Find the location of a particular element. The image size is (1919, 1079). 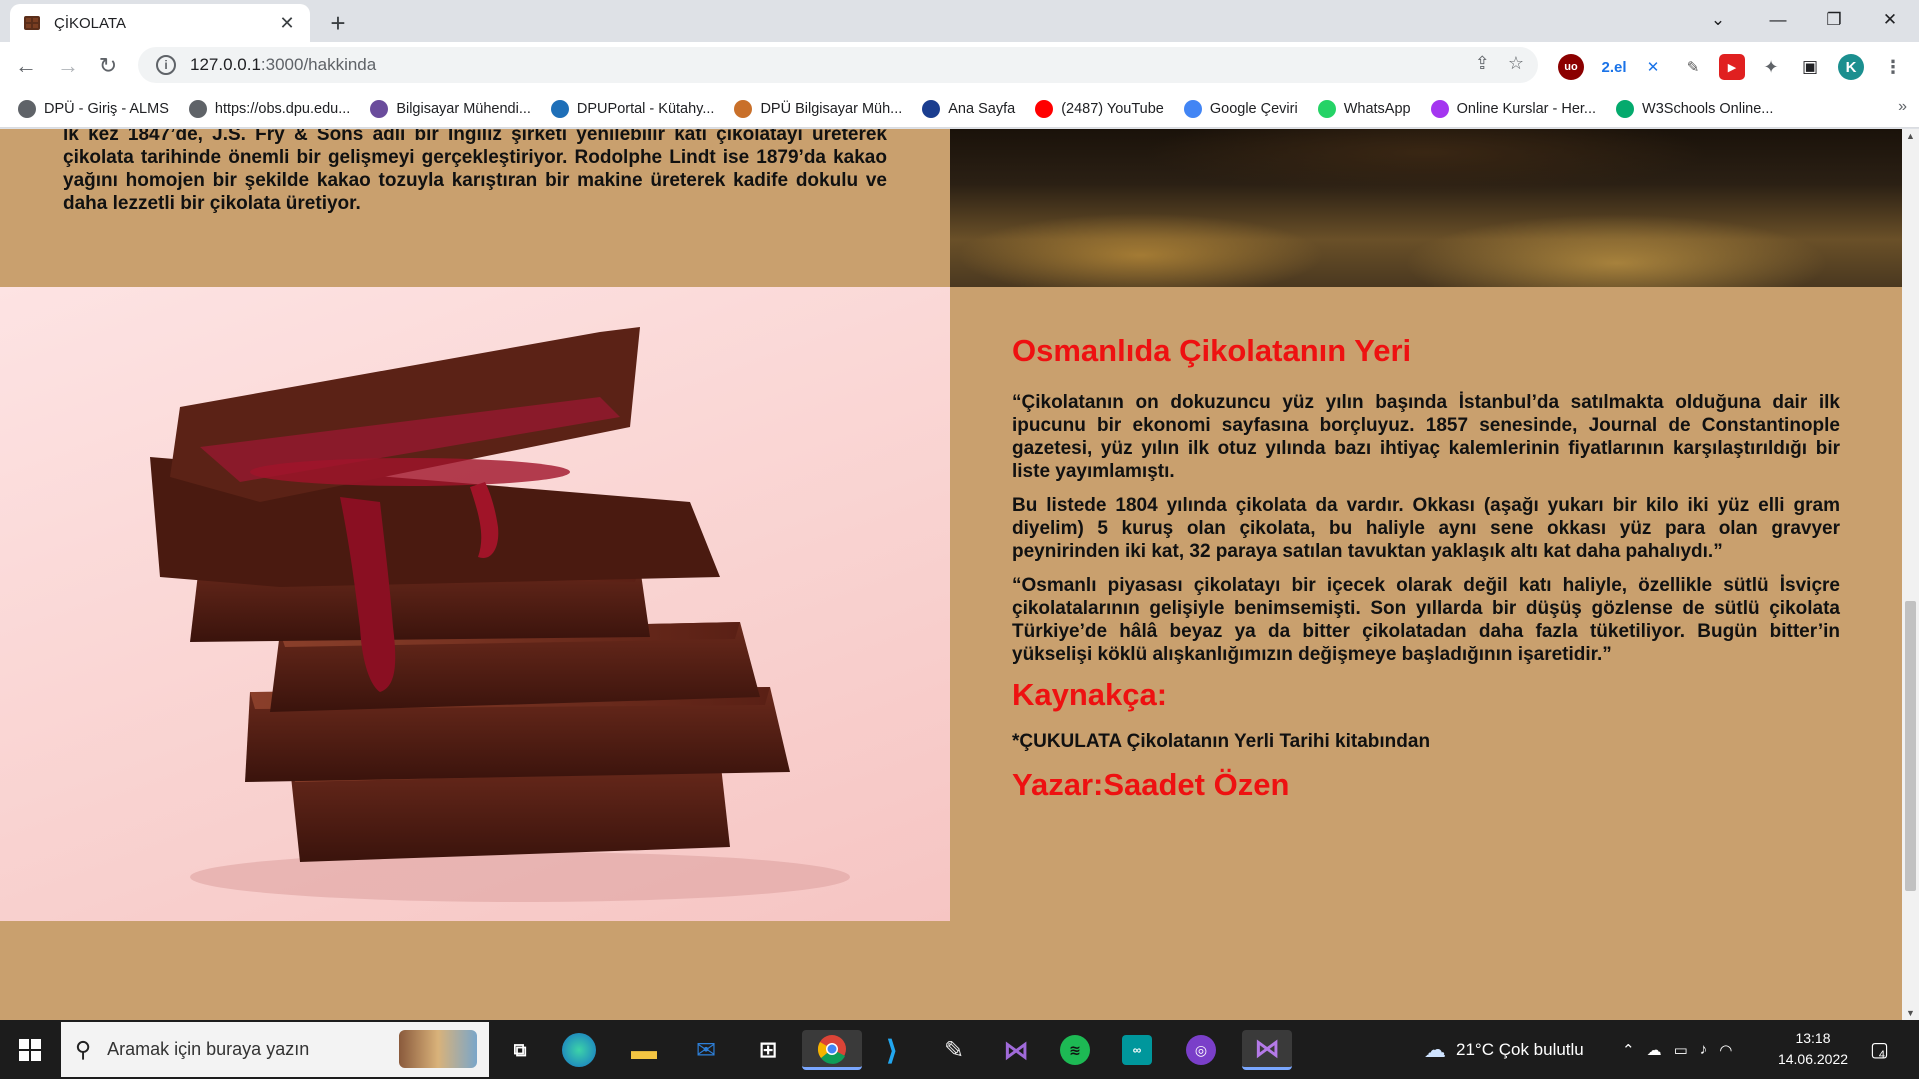

reload-button: ↻ is located at coordinates (108, 66).